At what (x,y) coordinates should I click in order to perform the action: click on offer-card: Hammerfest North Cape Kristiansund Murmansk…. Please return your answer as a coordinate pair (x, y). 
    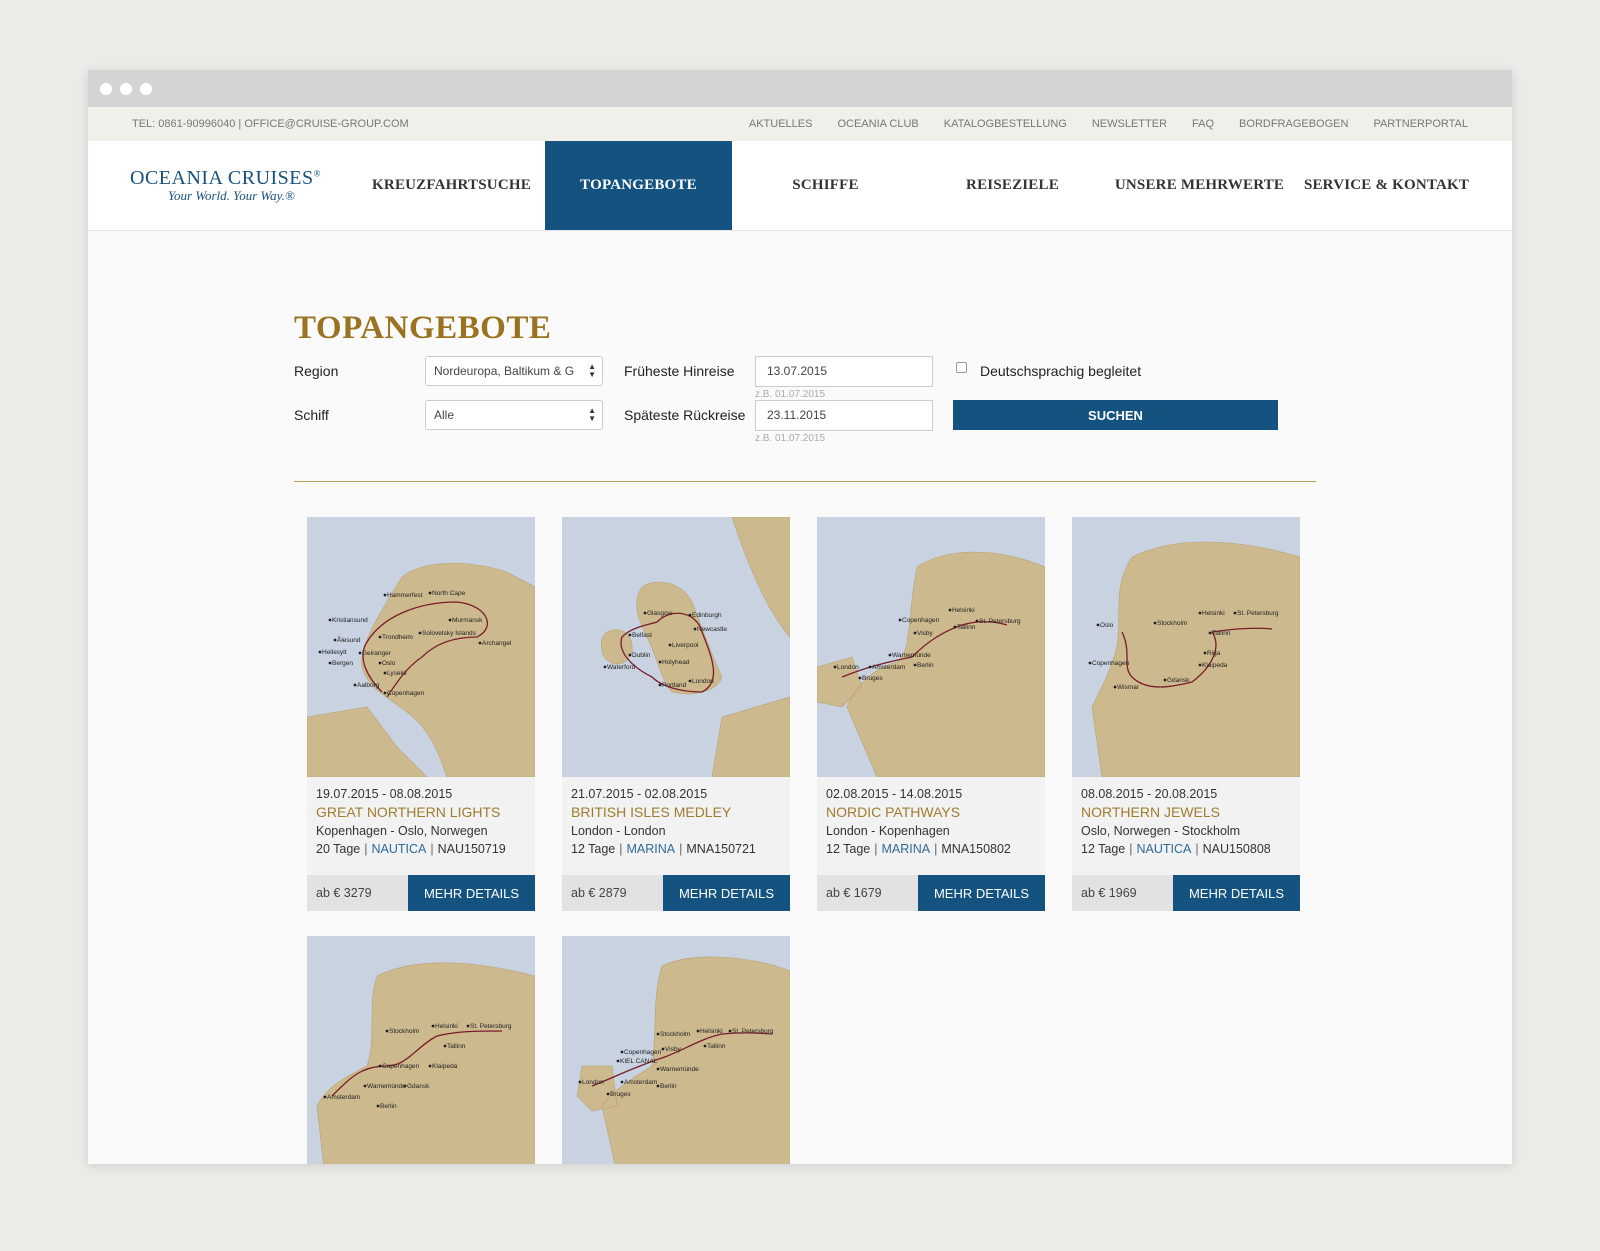
    Looking at the image, I should click on (421, 714).